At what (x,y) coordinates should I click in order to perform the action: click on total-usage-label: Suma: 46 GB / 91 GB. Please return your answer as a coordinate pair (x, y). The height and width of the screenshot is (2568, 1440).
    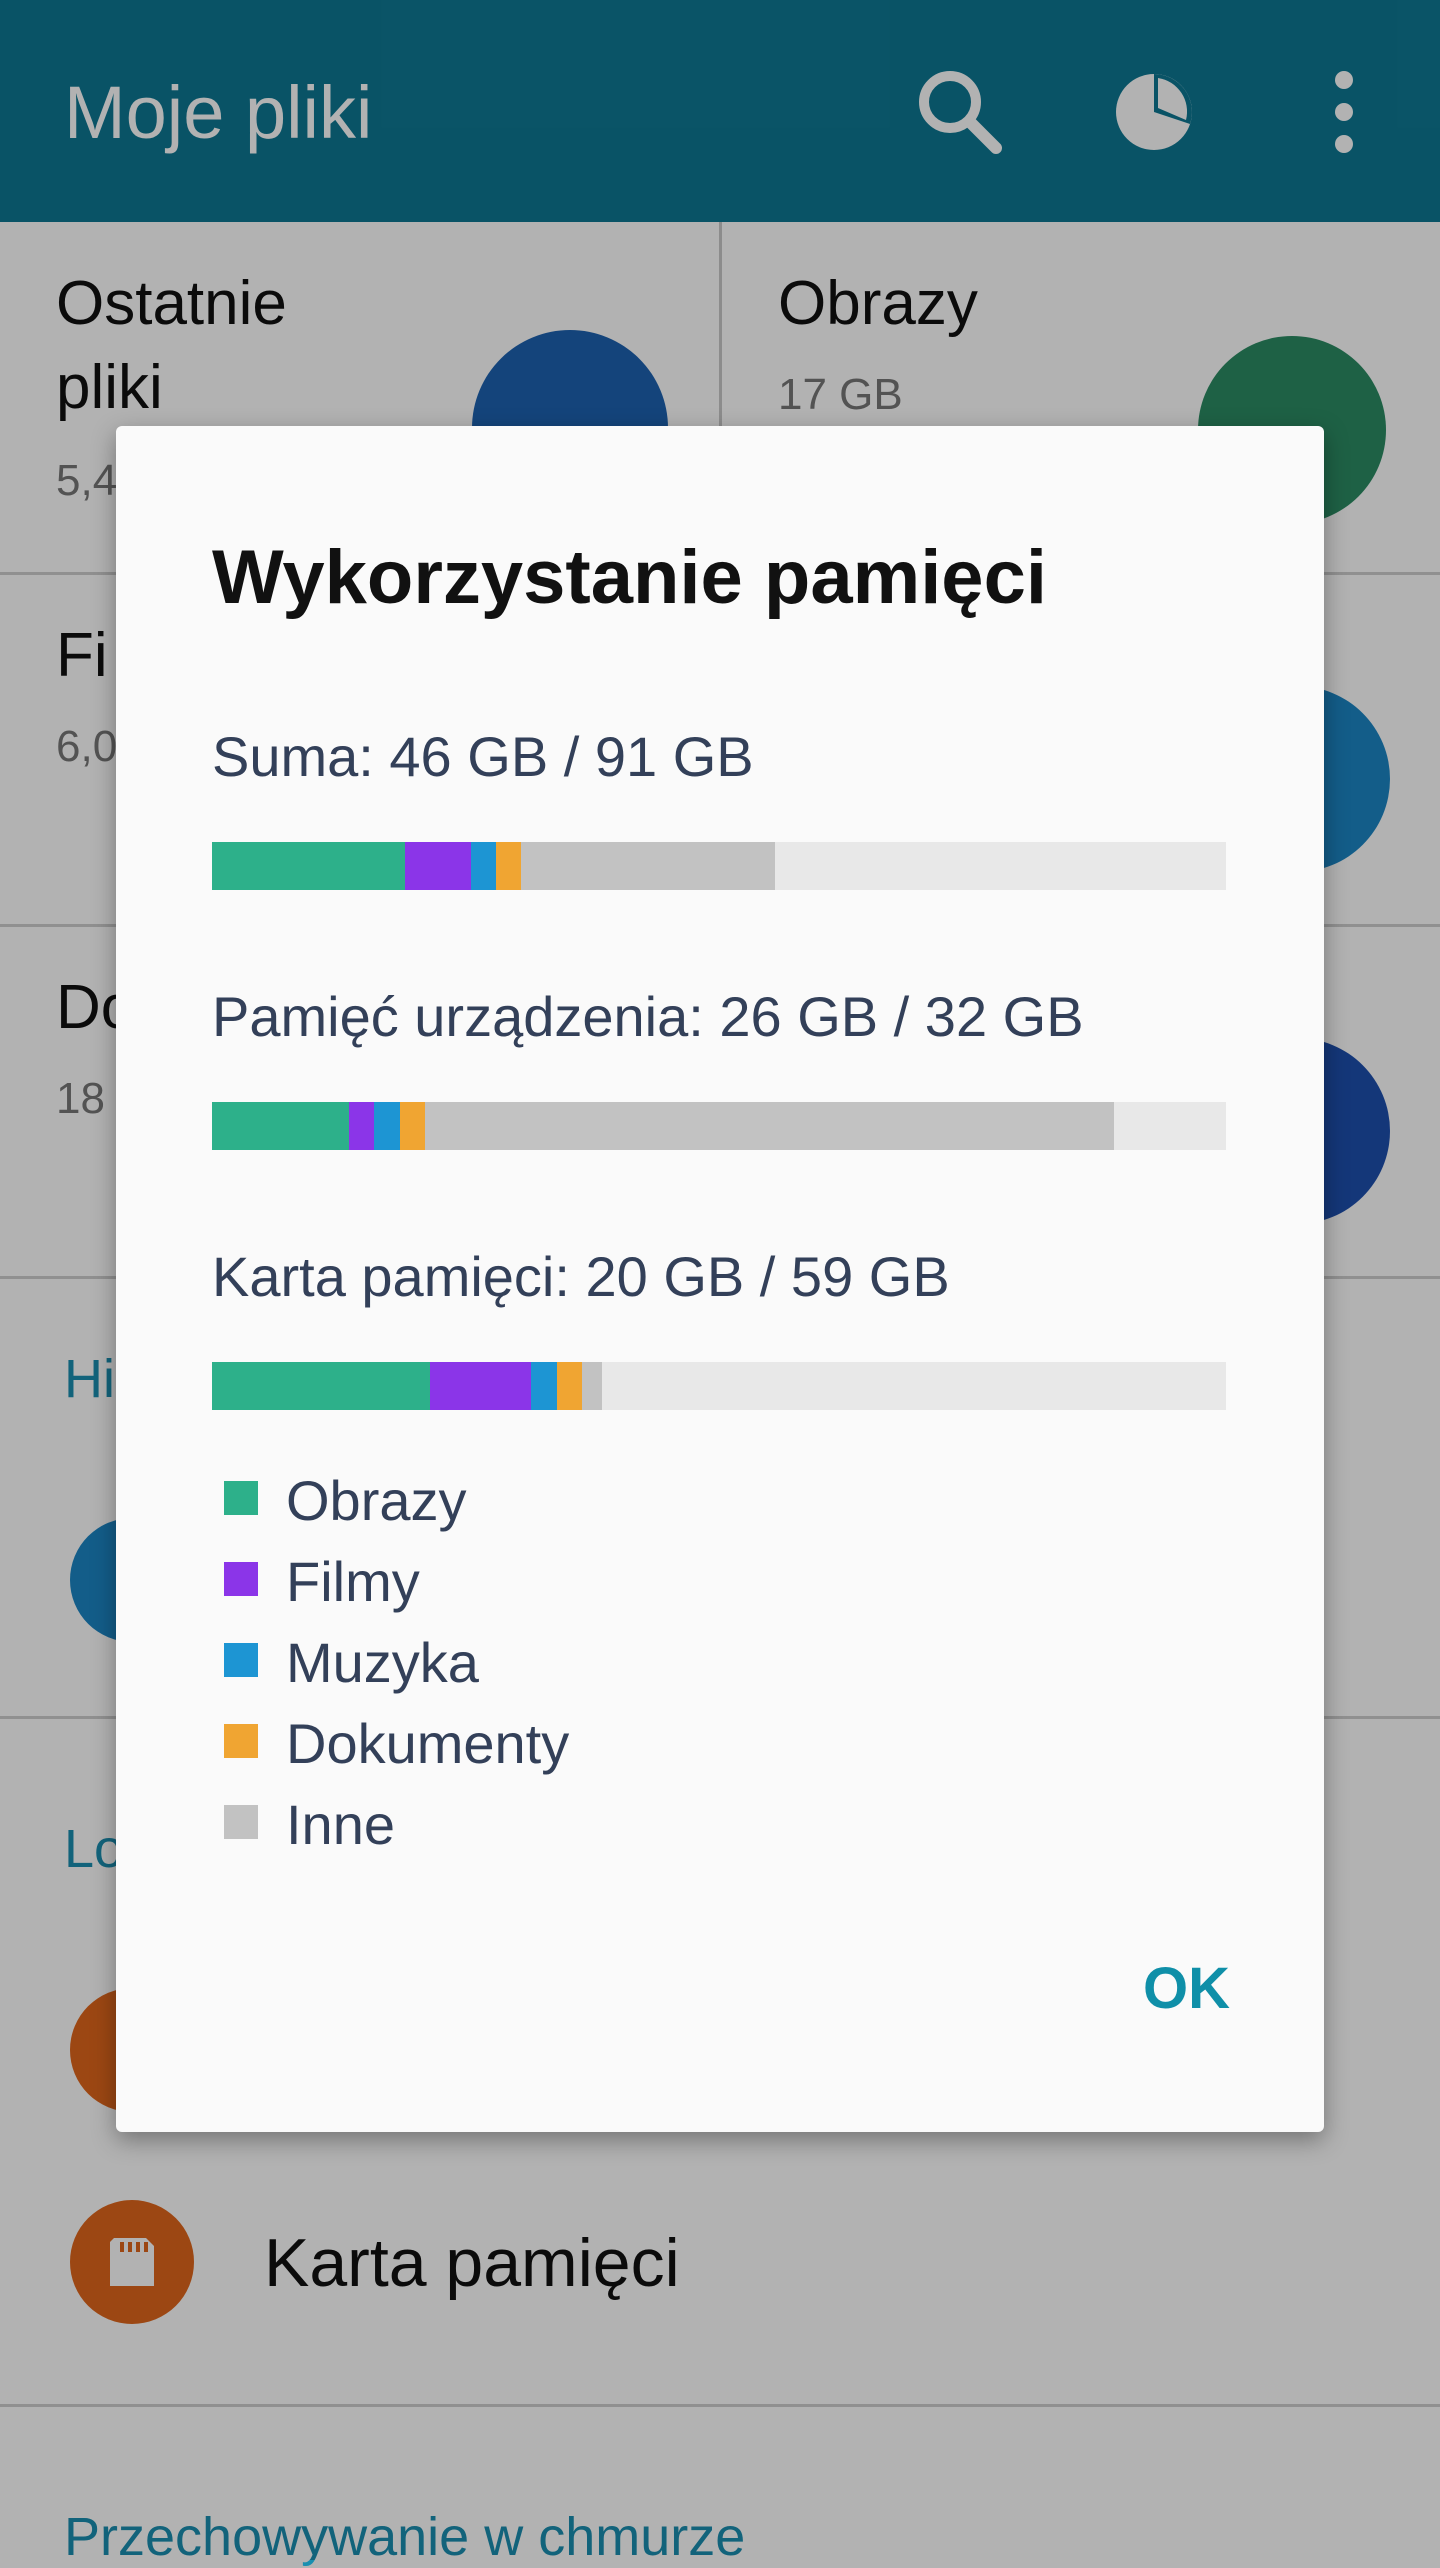
    Looking at the image, I should click on (483, 756).